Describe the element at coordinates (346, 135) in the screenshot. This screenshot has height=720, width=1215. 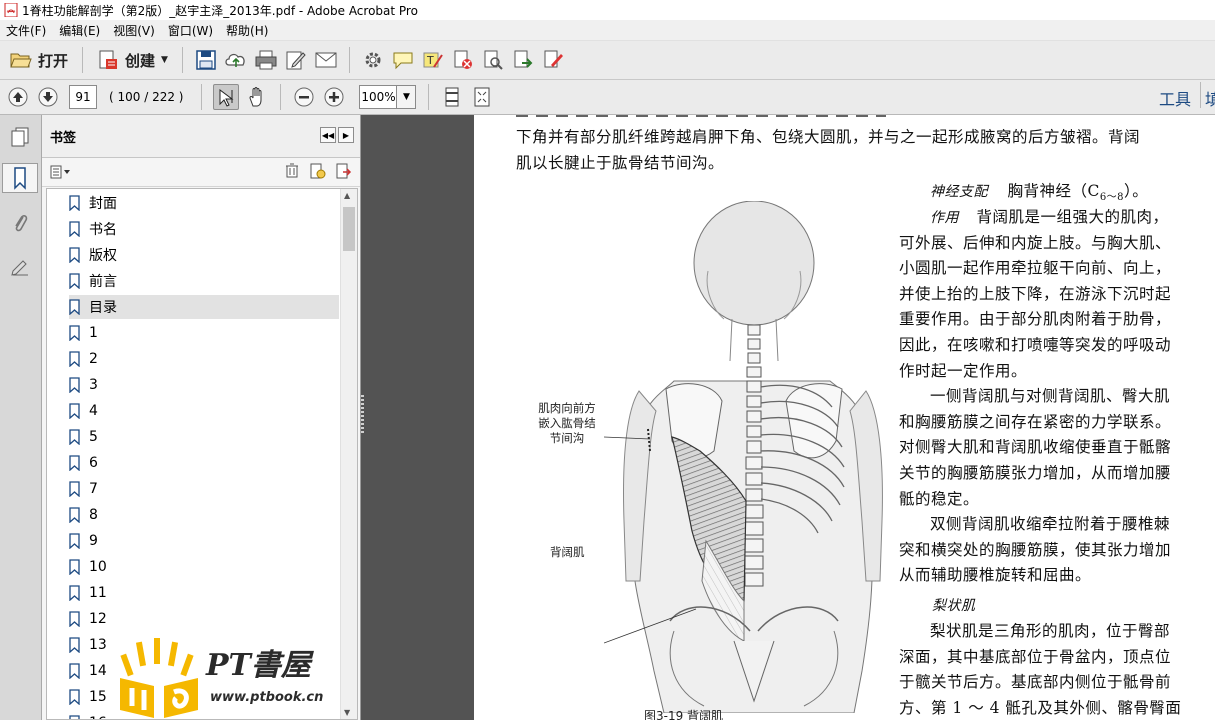
I see `panel-options-button: ▶` at that location.